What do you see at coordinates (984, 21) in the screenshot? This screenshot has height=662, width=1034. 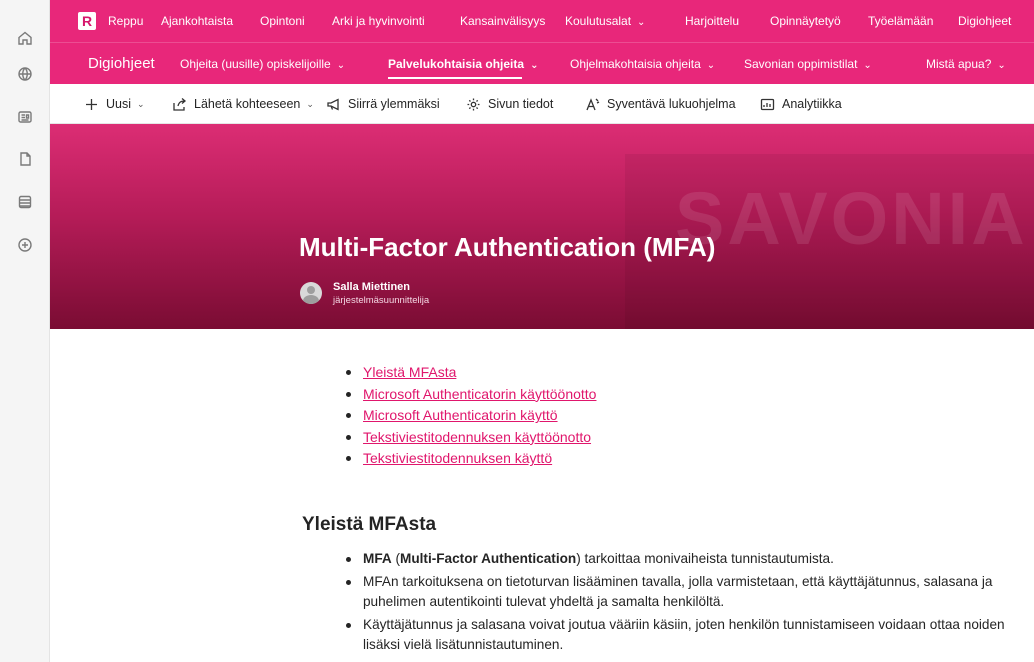 I see `nav-digiohjeet: Digiohjeet` at bounding box center [984, 21].